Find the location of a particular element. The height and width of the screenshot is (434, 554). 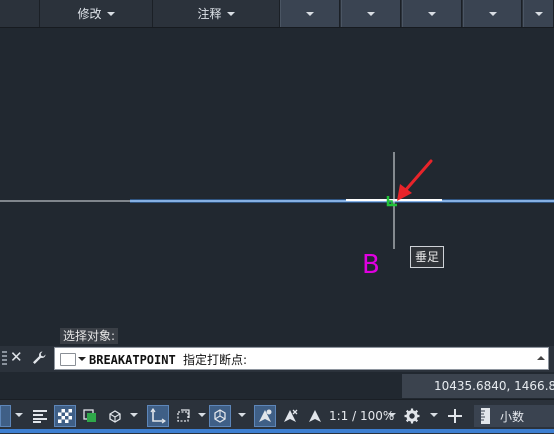

command-recent-icon is located at coordinates (68, 359).